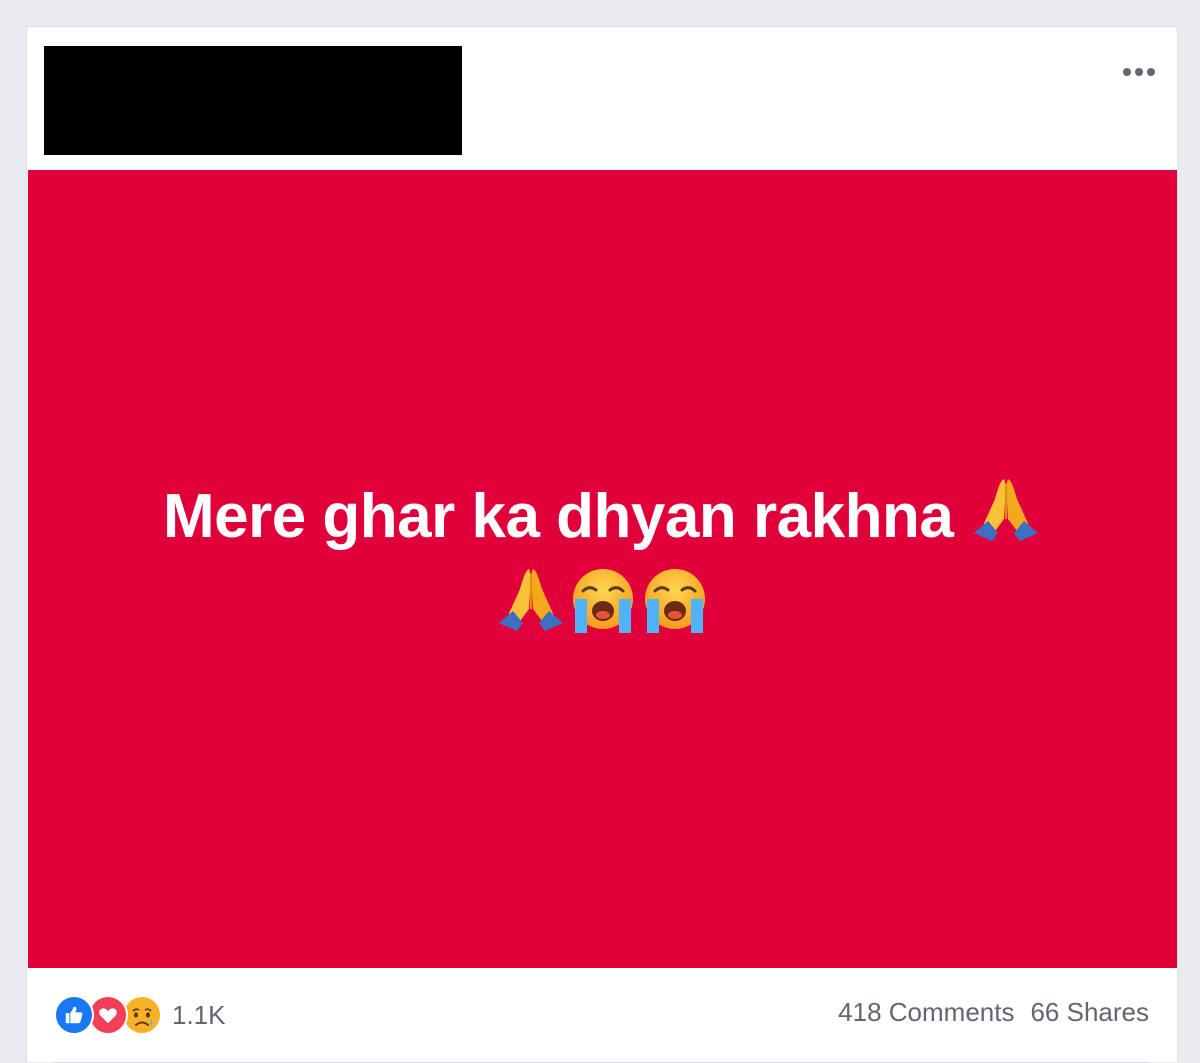 Image resolution: width=1200 pixels, height=1063 pixels. I want to click on more-options-button, so click(1139, 72).